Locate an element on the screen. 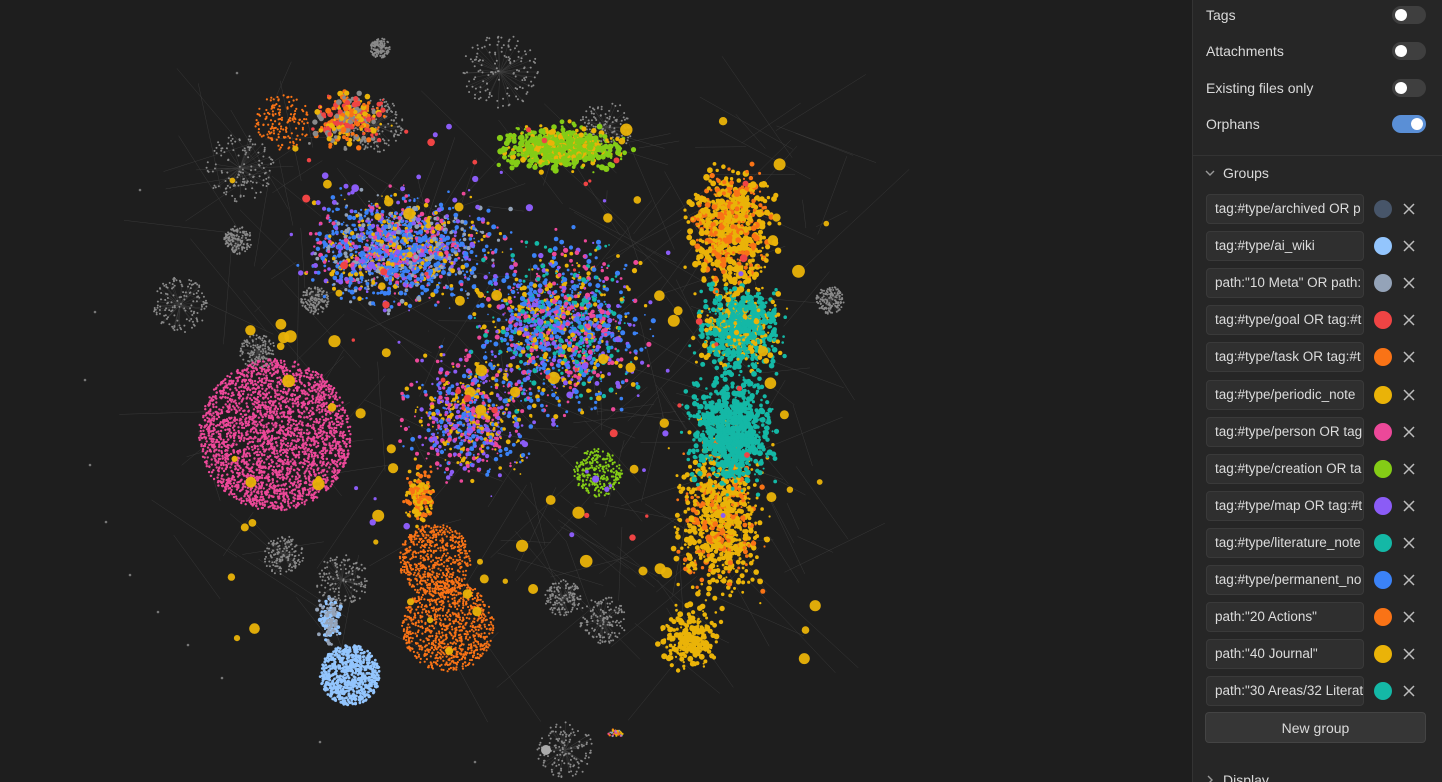 The image size is (1442, 782). group-row: tag:#type/task OR tag:#t is located at coordinates (1311, 357).